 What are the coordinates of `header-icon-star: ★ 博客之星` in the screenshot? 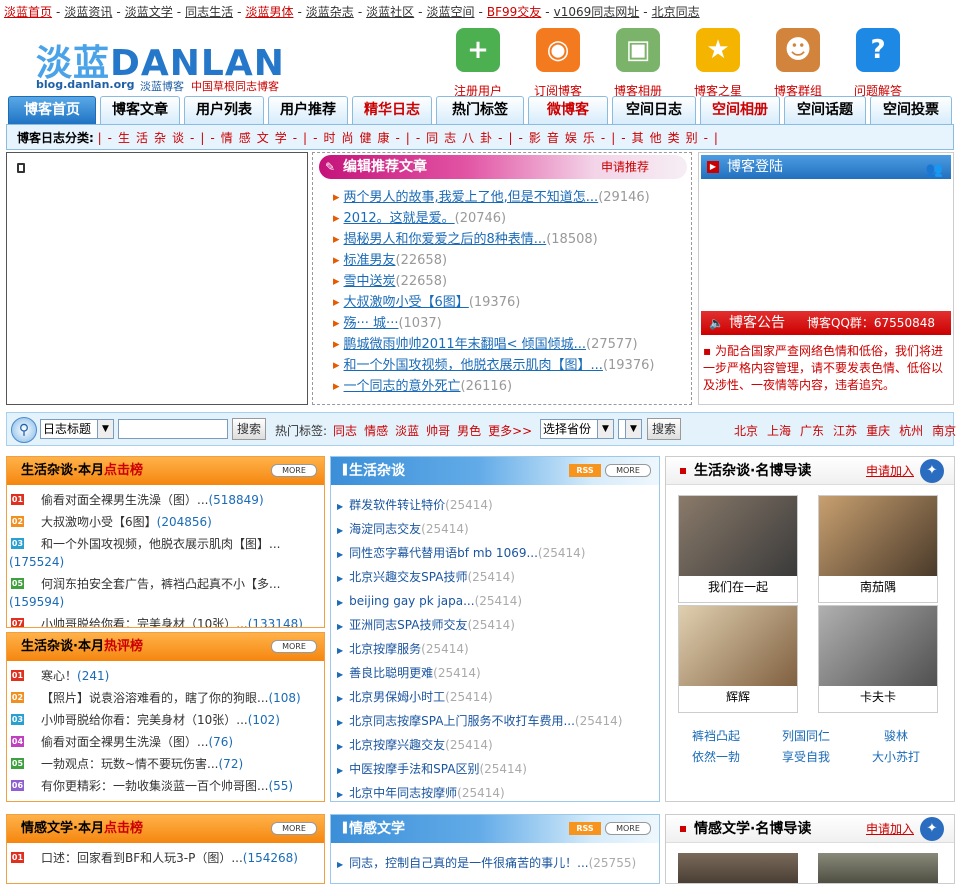 It's located at (718, 63).